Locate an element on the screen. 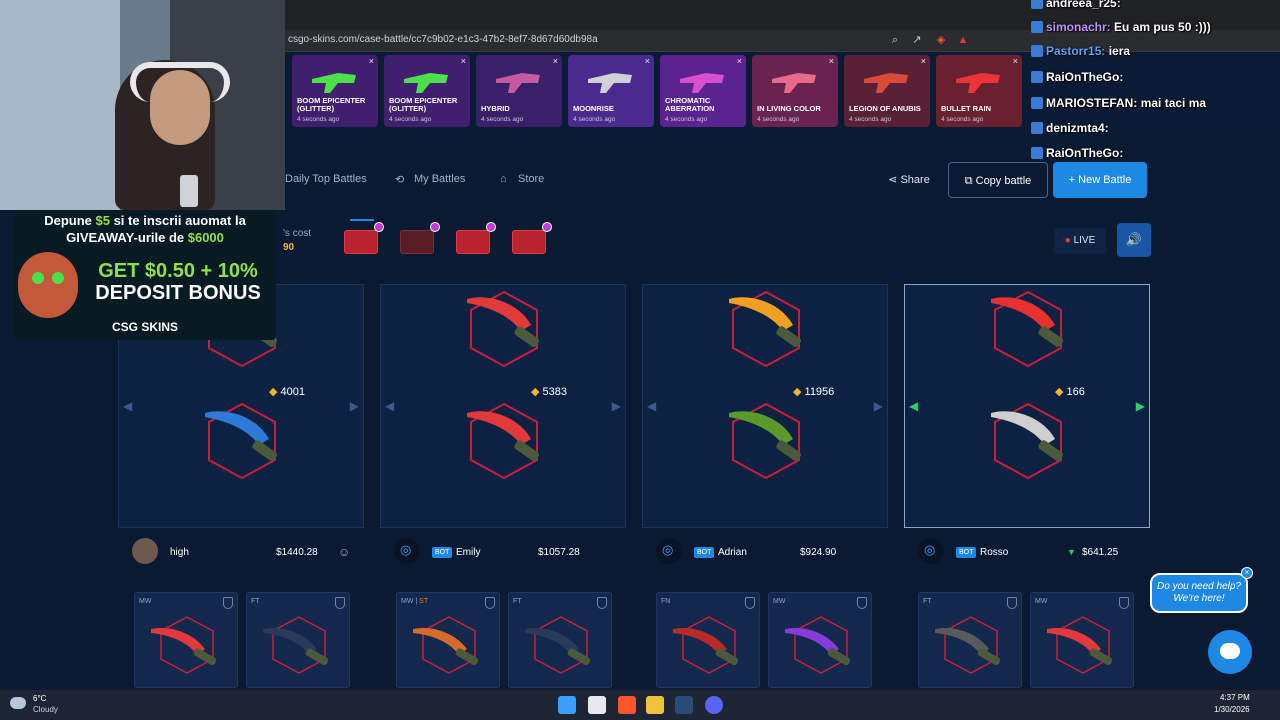  drop-card: × HYBRID 4 seconds ago is located at coordinates (519, 91).